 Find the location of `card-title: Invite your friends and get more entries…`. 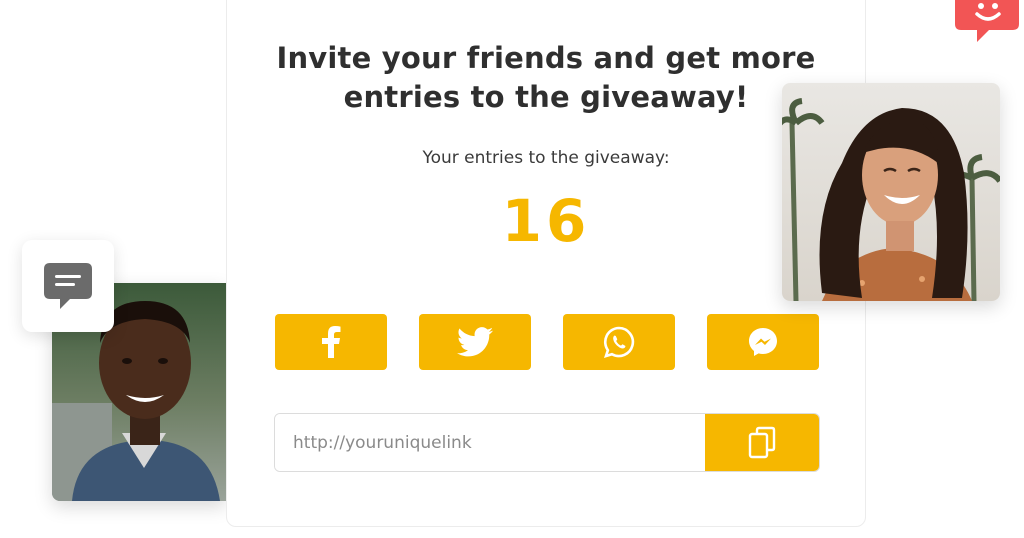

card-title: Invite your friends and get more entries… is located at coordinates (546, 78).